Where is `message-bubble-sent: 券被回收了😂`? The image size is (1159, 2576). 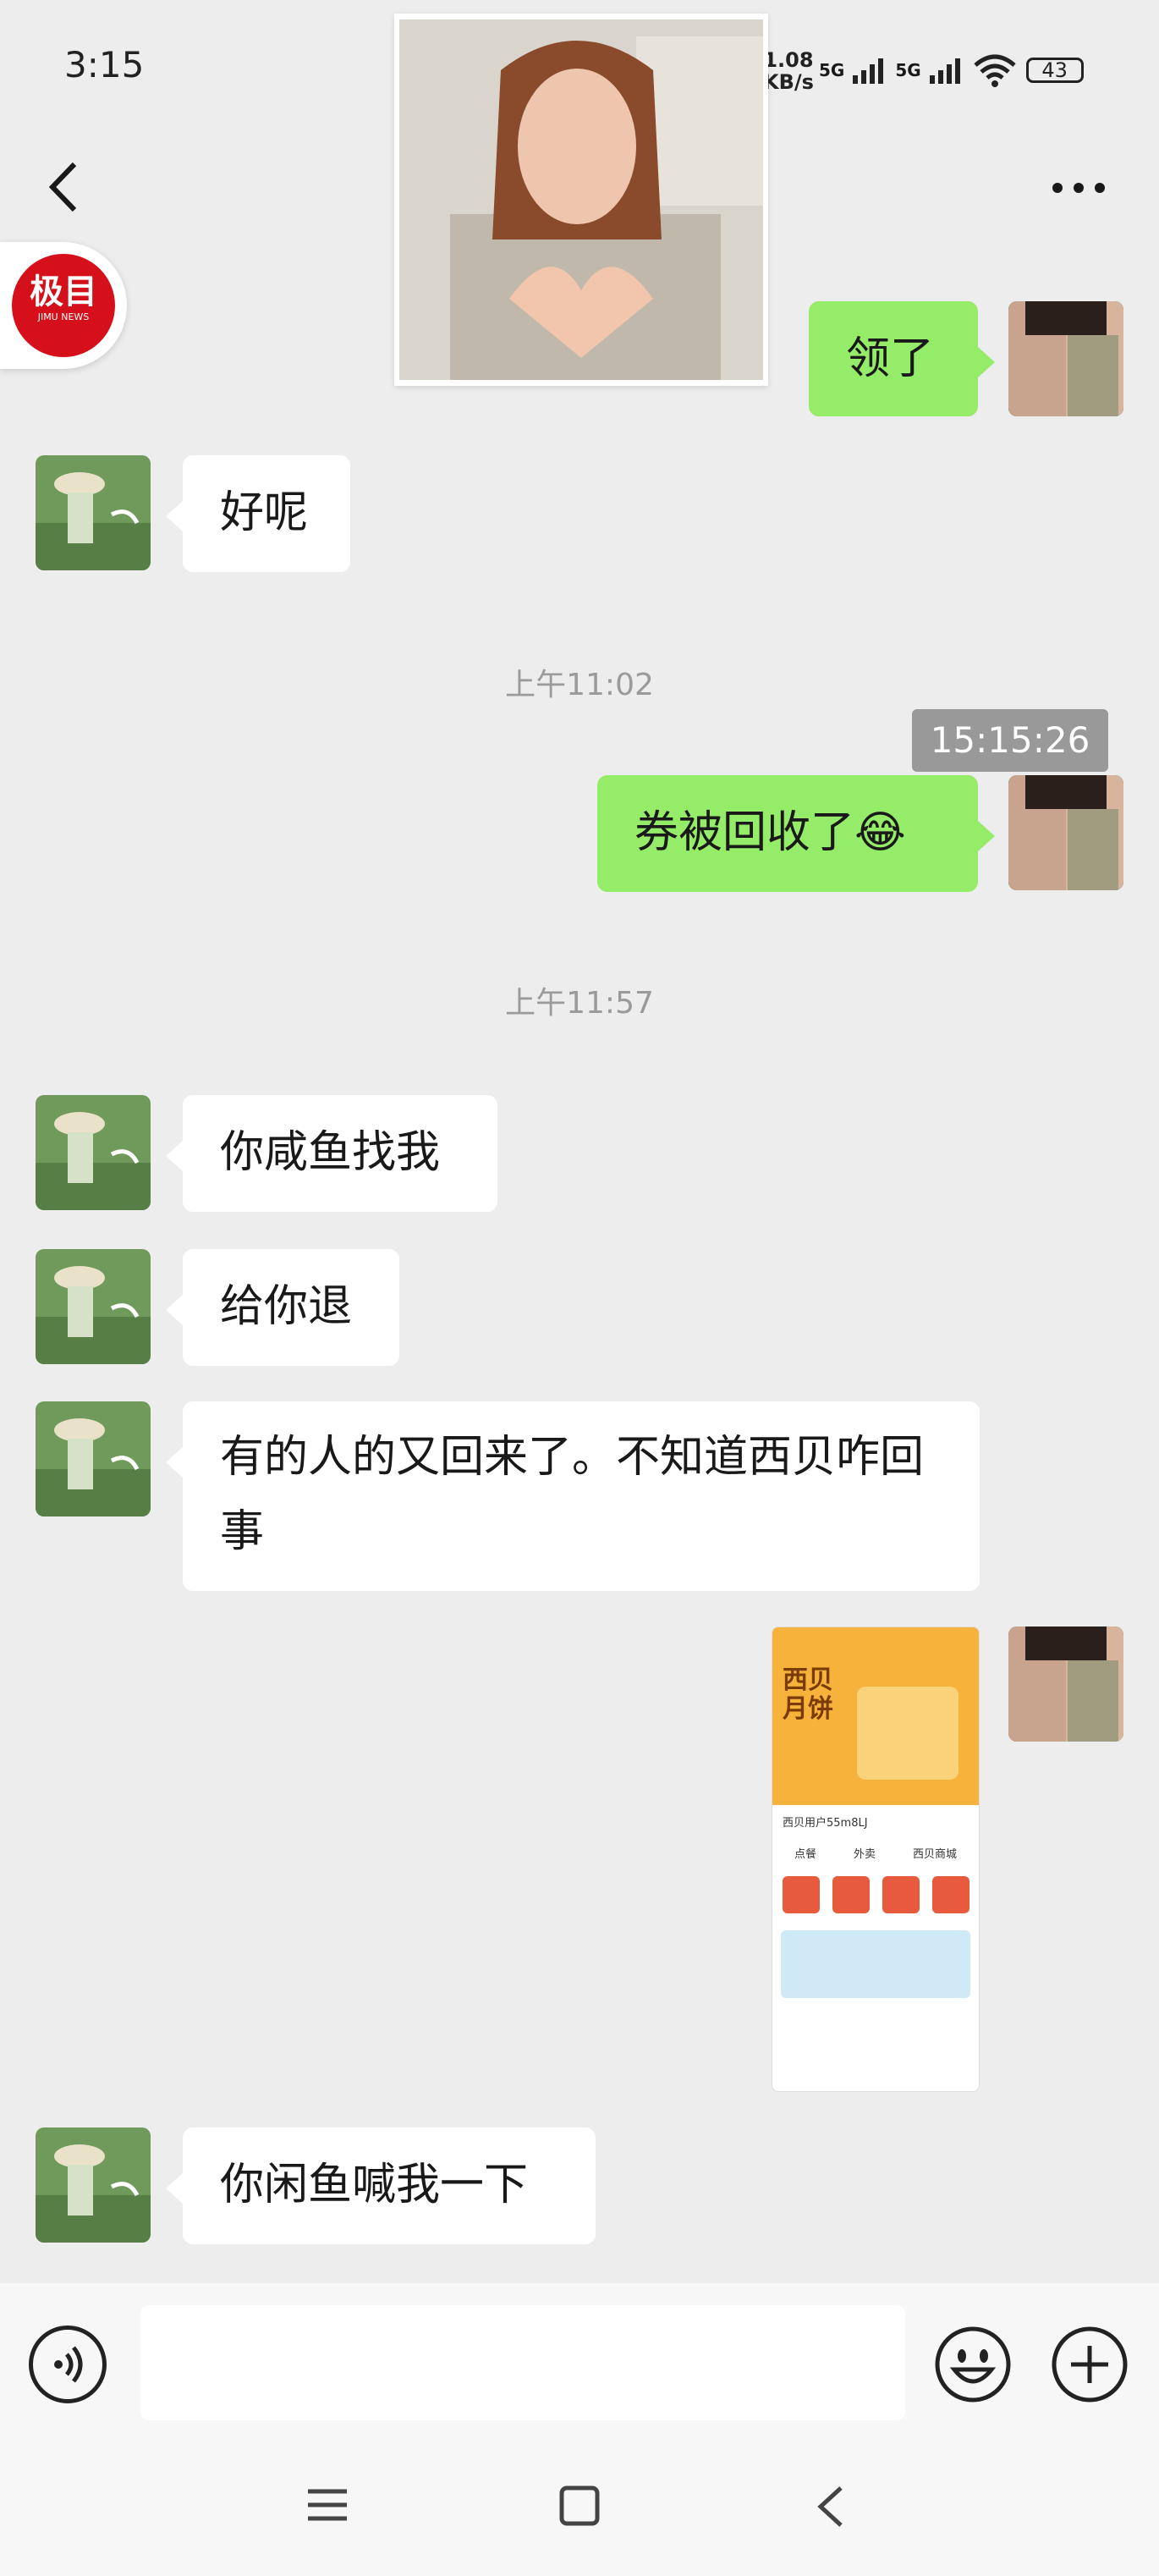
message-bubble-sent: 券被回收了😂 is located at coordinates (787, 833).